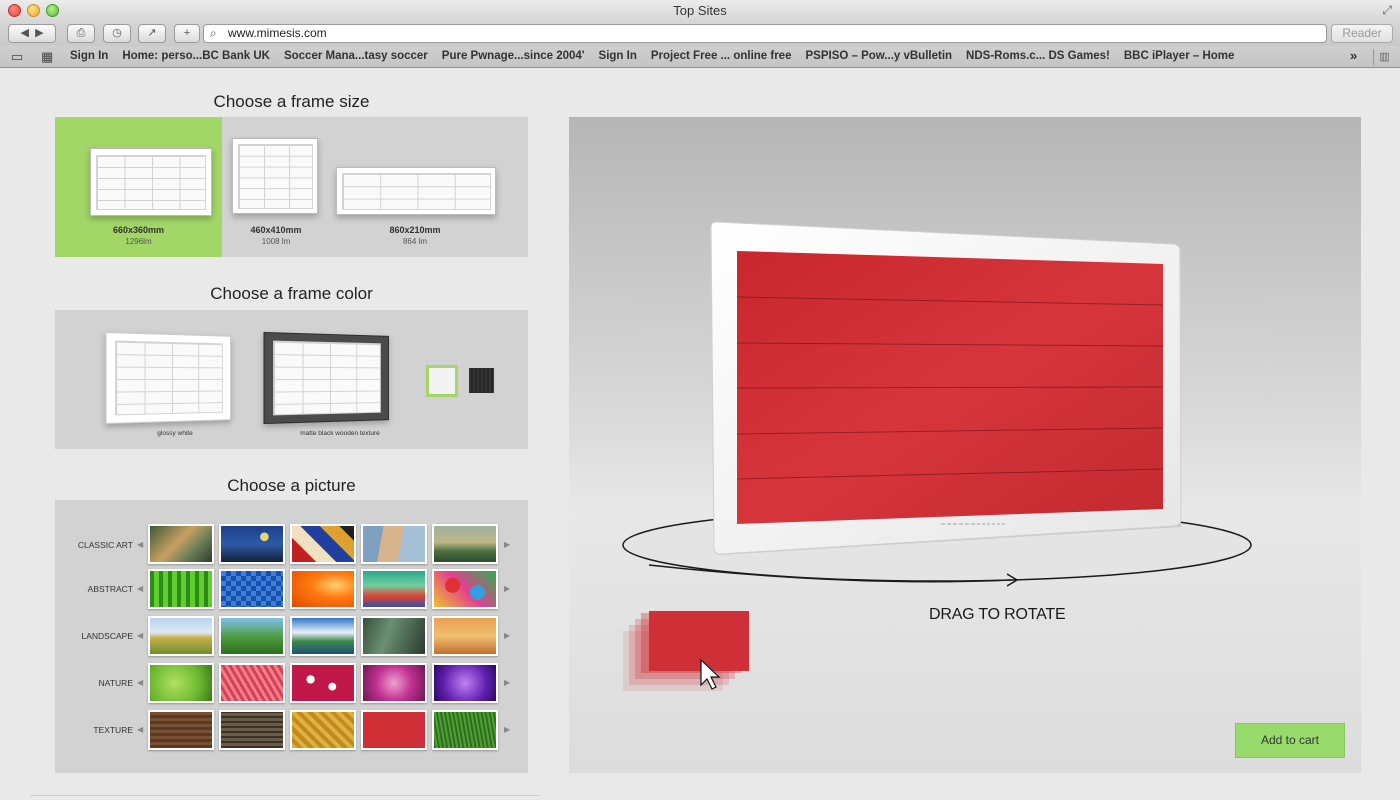 The width and height of the screenshot is (1400, 800). What do you see at coordinates (105, 545) in the screenshot?
I see `category-label-classic-art: CLASSIC ART` at bounding box center [105, 545].